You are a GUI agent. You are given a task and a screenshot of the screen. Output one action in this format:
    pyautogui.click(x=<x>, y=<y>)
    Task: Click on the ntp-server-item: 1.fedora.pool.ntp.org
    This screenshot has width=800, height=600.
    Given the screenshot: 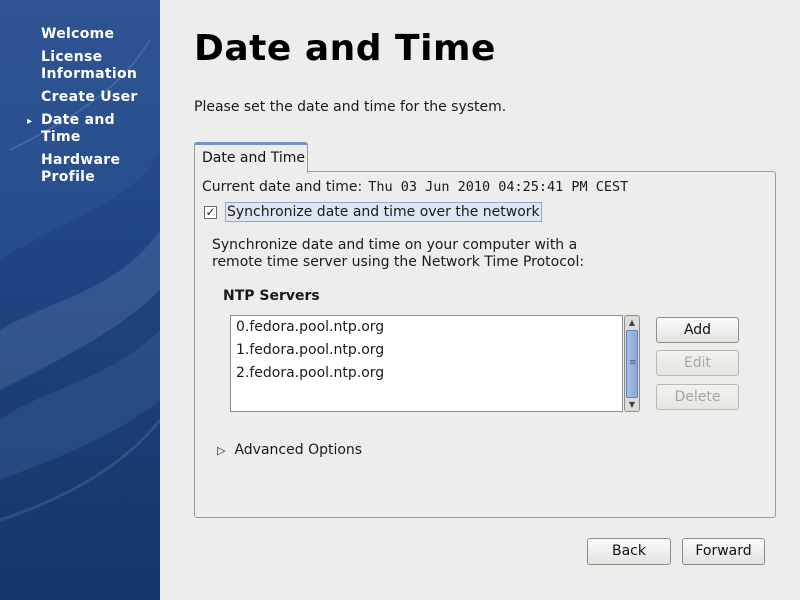 What is the action you would take?
    pyautogui.click(x=426, y=350)
    